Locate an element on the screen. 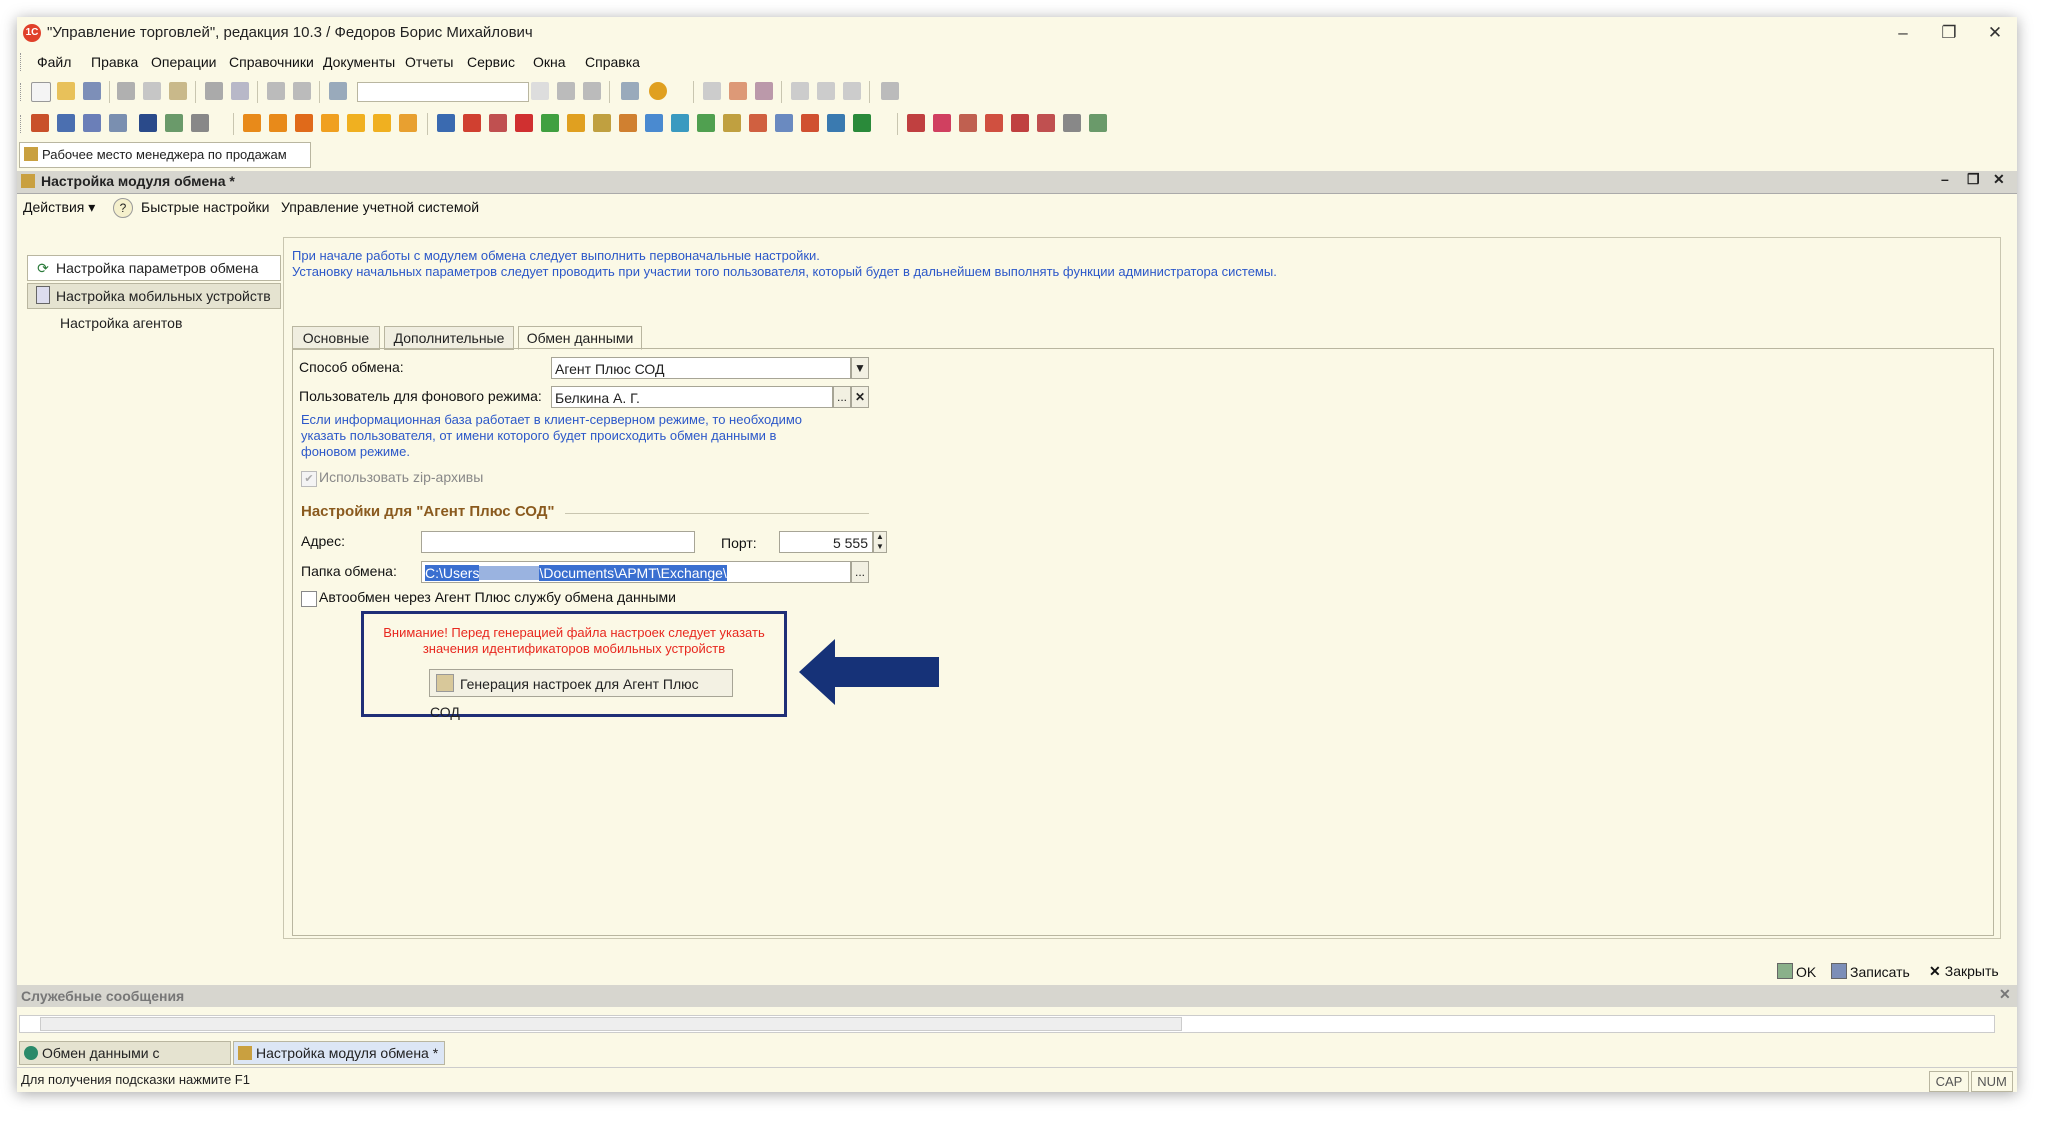  account-system-button: Управление учетной системой is located at coordinates (380, 207).